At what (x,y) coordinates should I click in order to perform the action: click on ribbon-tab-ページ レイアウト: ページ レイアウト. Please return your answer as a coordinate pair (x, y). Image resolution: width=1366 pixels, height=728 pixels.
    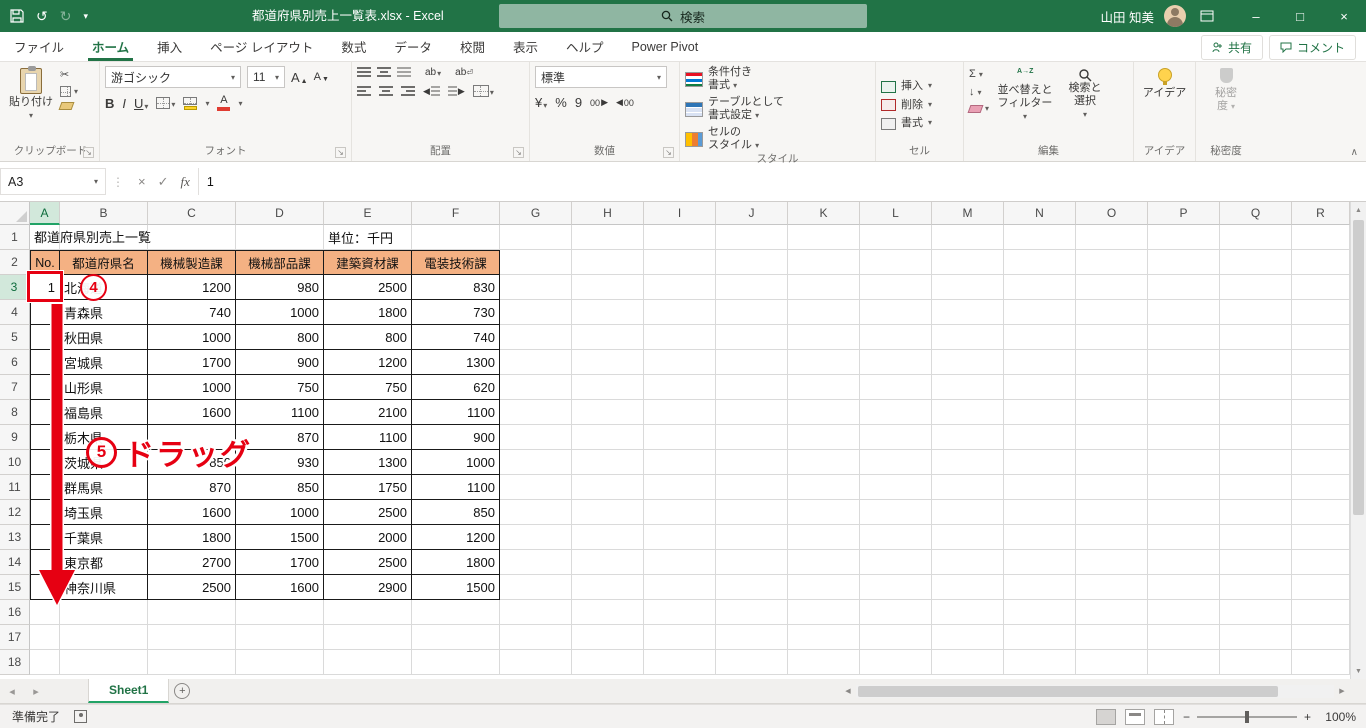
    Looking at the image, I should click on (261, 46).